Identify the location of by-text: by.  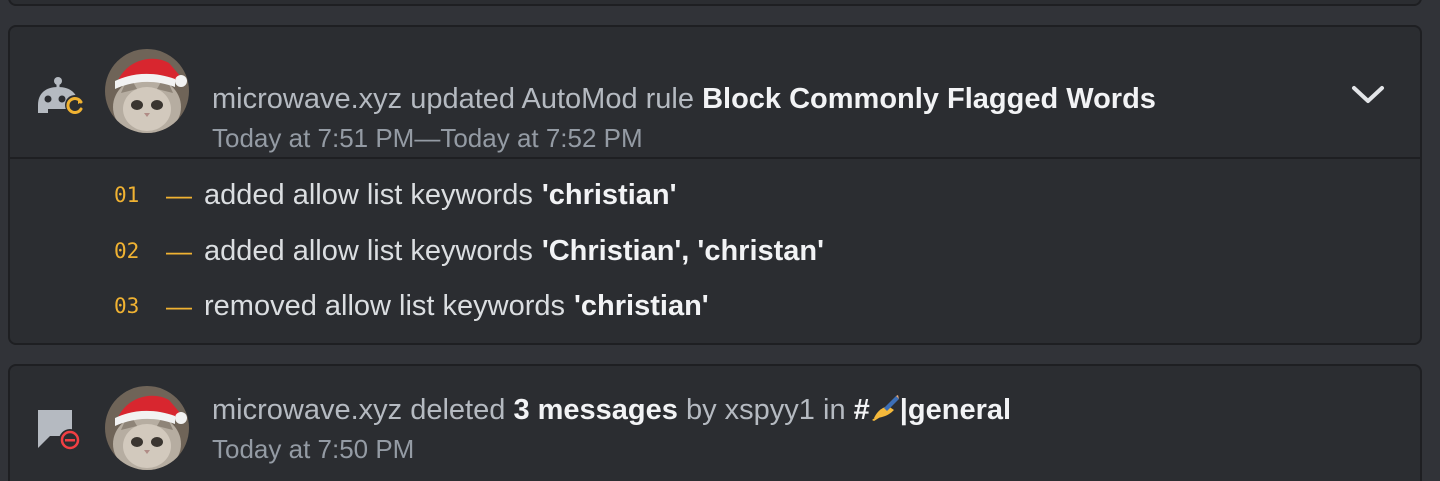
(701, 410).